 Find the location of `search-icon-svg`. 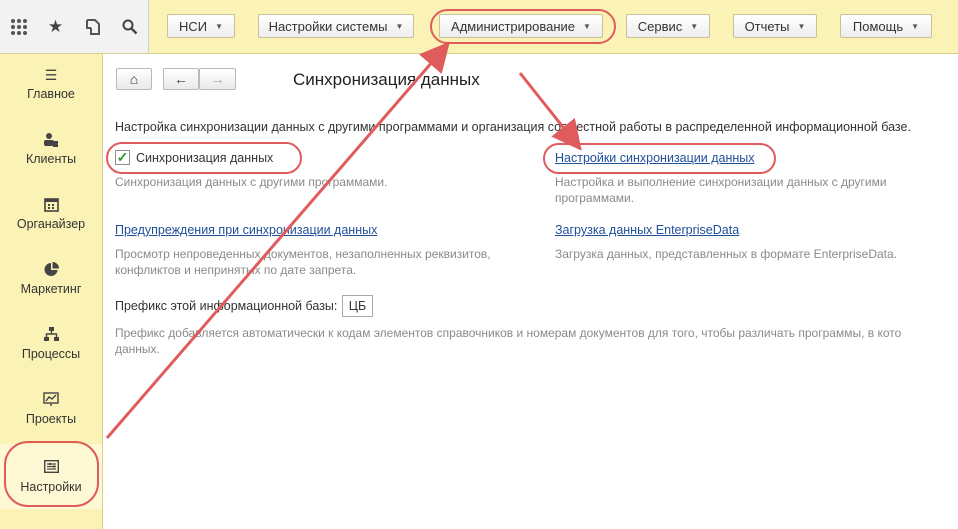

search-icon-svg is located at coordinates (129, 26).